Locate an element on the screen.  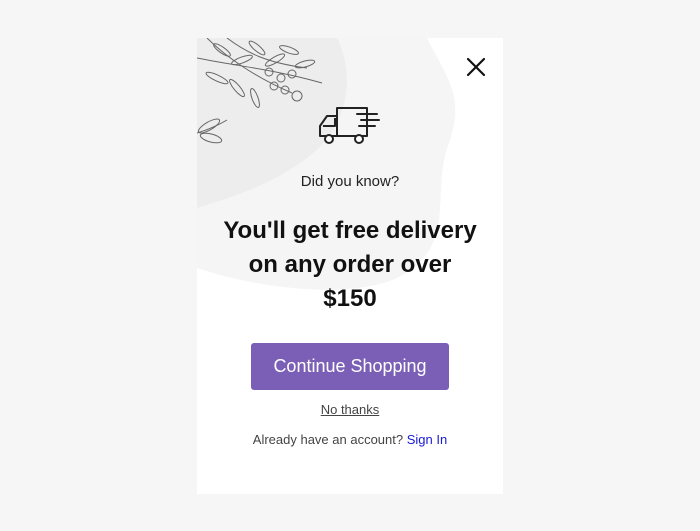
headline-line-3: $150 is located at coordinates (350, 298).